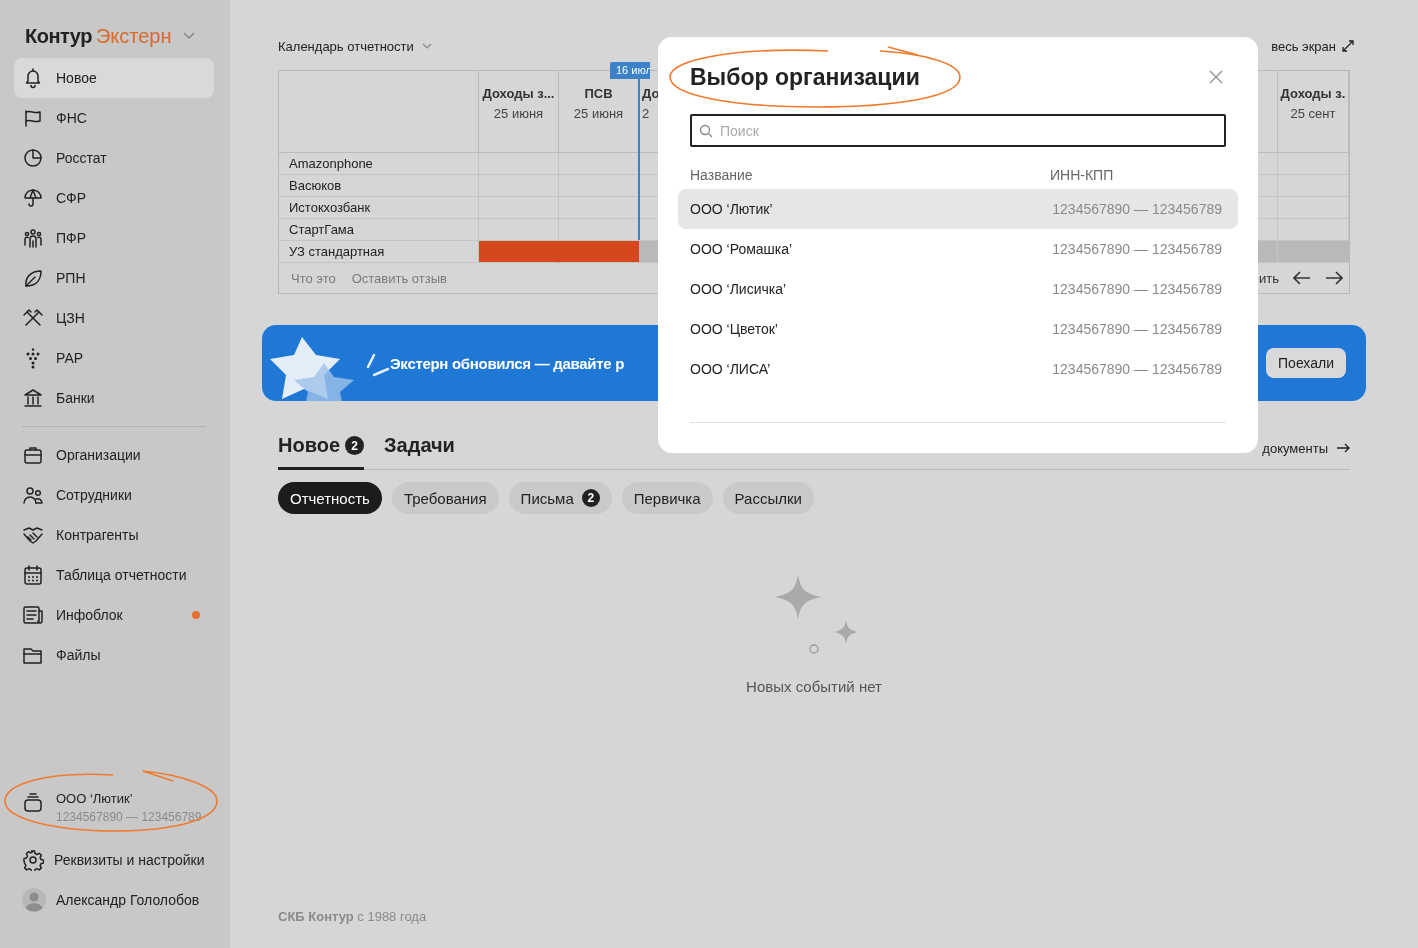 The image size is (1418, 948). Describe the element at coordinates (114, 455) in the screenshot. I see `sidebar-item: Организации` at that location.